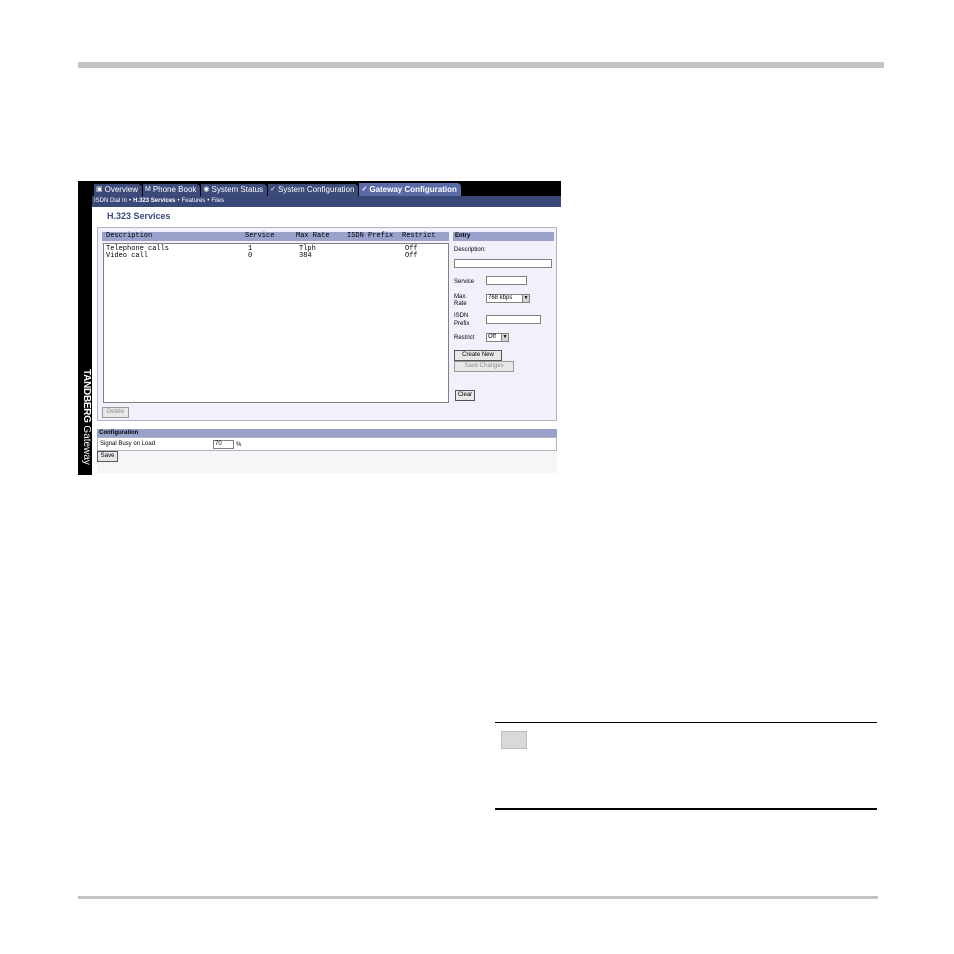 The height and width of the screenshot is (954, 954). What do you see at coordinates (139, 216) in the screenshot?
I see `page-title: H.323 Services` at bounding box center [139, 216].